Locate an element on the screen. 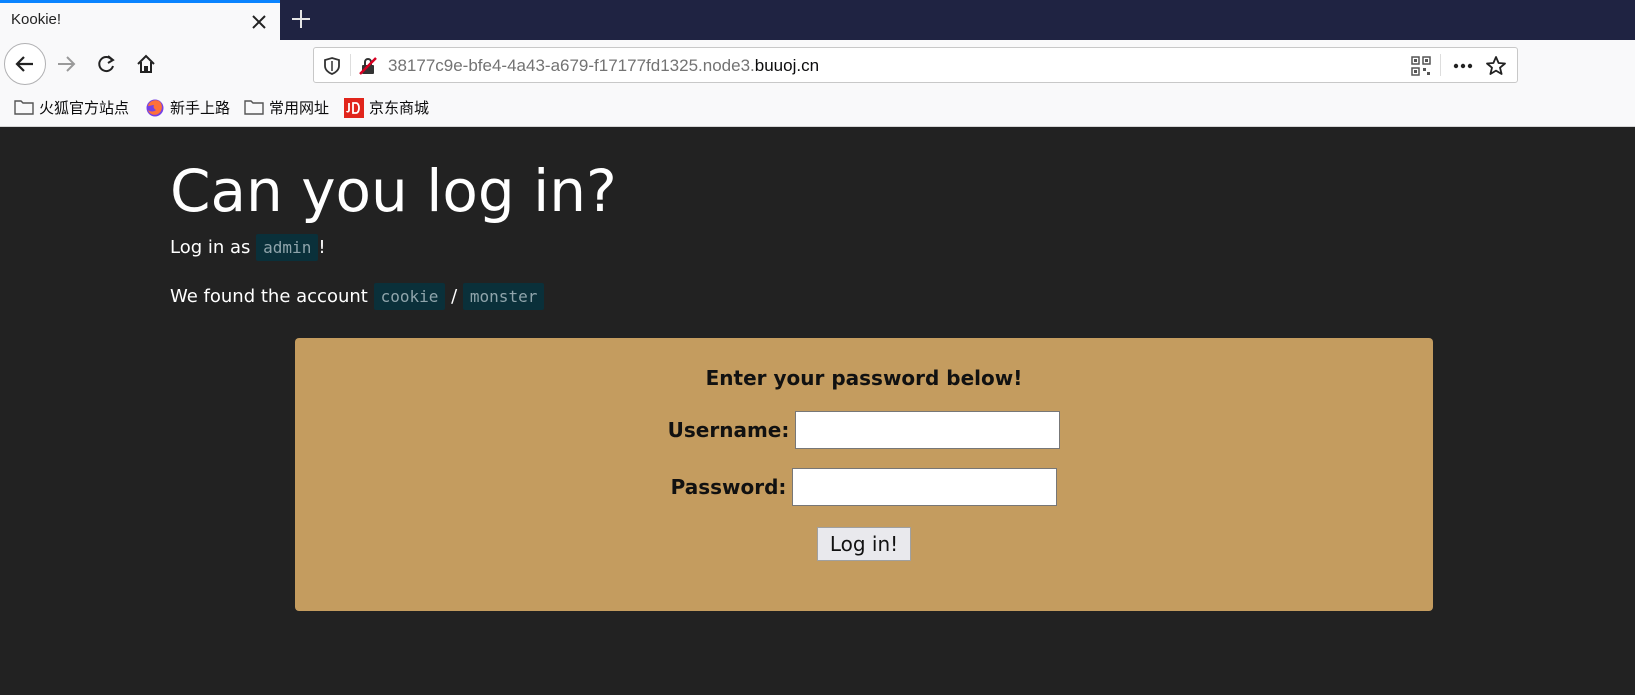 Image resolution: width=1635 pixels, height=695 pixels. bookmark-star-icon is located at coordinates (1496, 66).